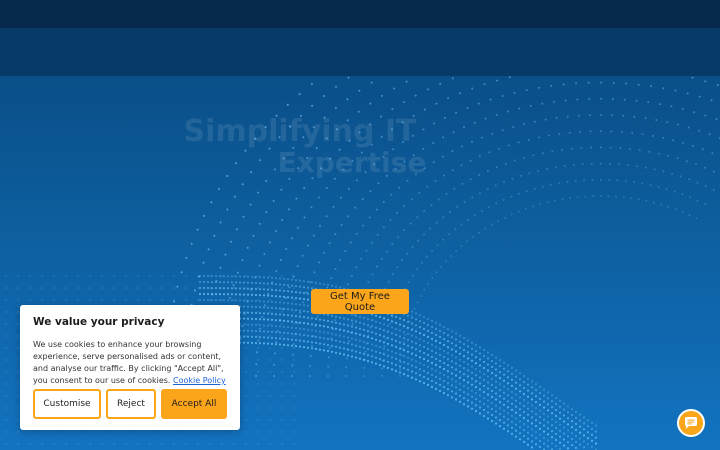  What do you see at coordinates (360, 52) in the screenshot?
I see `navigation-band` at bounding box center [360, 52].